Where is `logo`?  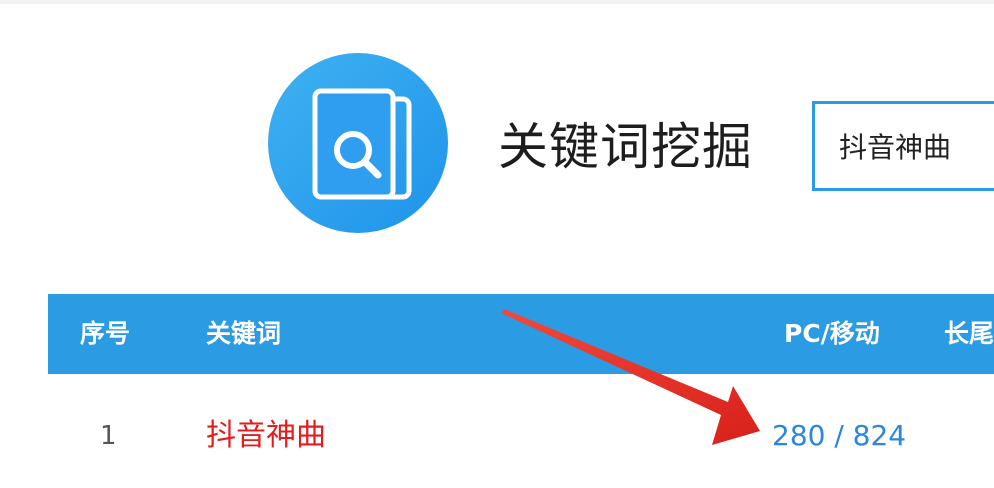
logo is located at coordinates (358, 143).